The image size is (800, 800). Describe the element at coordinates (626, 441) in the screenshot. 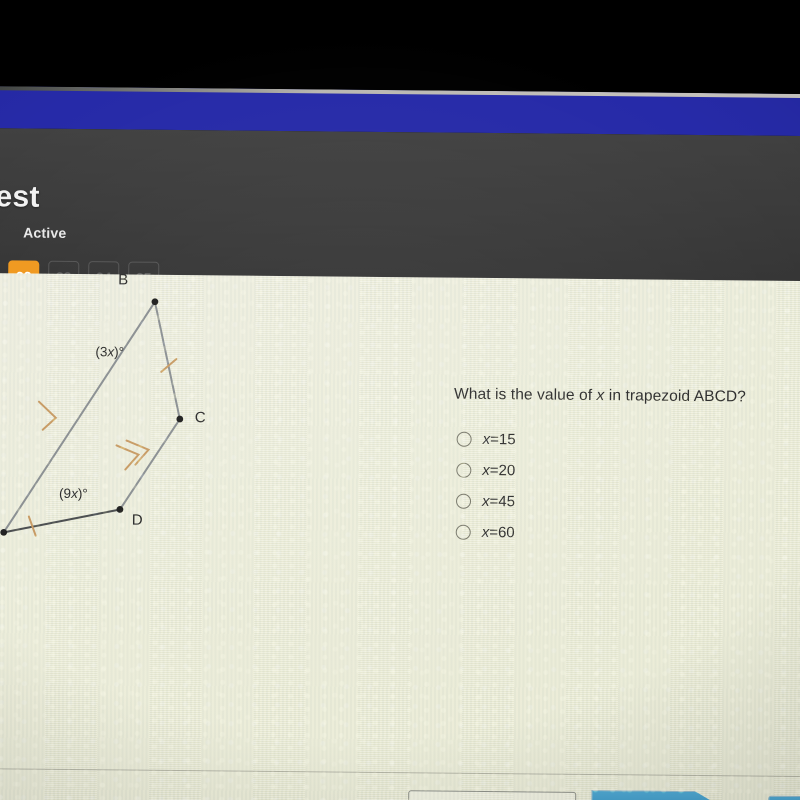

I see `answer-option-1: x=15` at that location.